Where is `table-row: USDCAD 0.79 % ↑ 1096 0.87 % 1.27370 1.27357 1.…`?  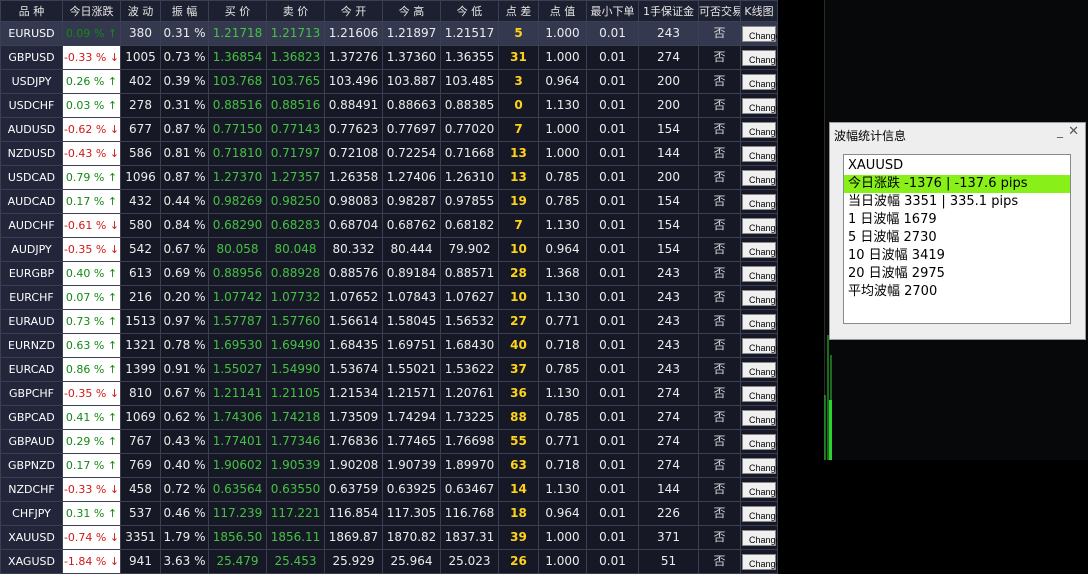
table-row: USDCAD 0.79 % ↑ 1096 0.87 % 1.27370 1.27357 1.… is located at coordinates (389, 177).